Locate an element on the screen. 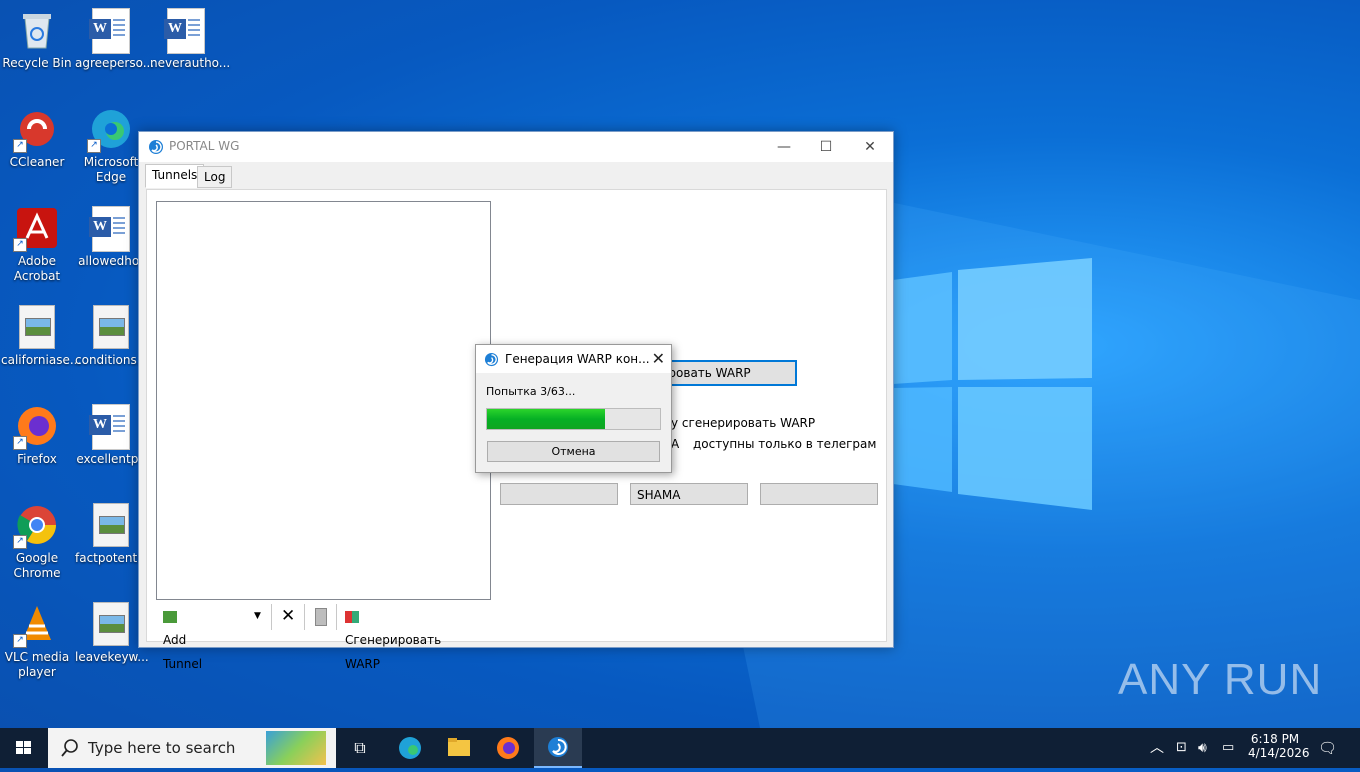 The image size is (1360, 772). desktop-icon-ccleaner: ↗ CCleaner is located at coordinates (37, 138).